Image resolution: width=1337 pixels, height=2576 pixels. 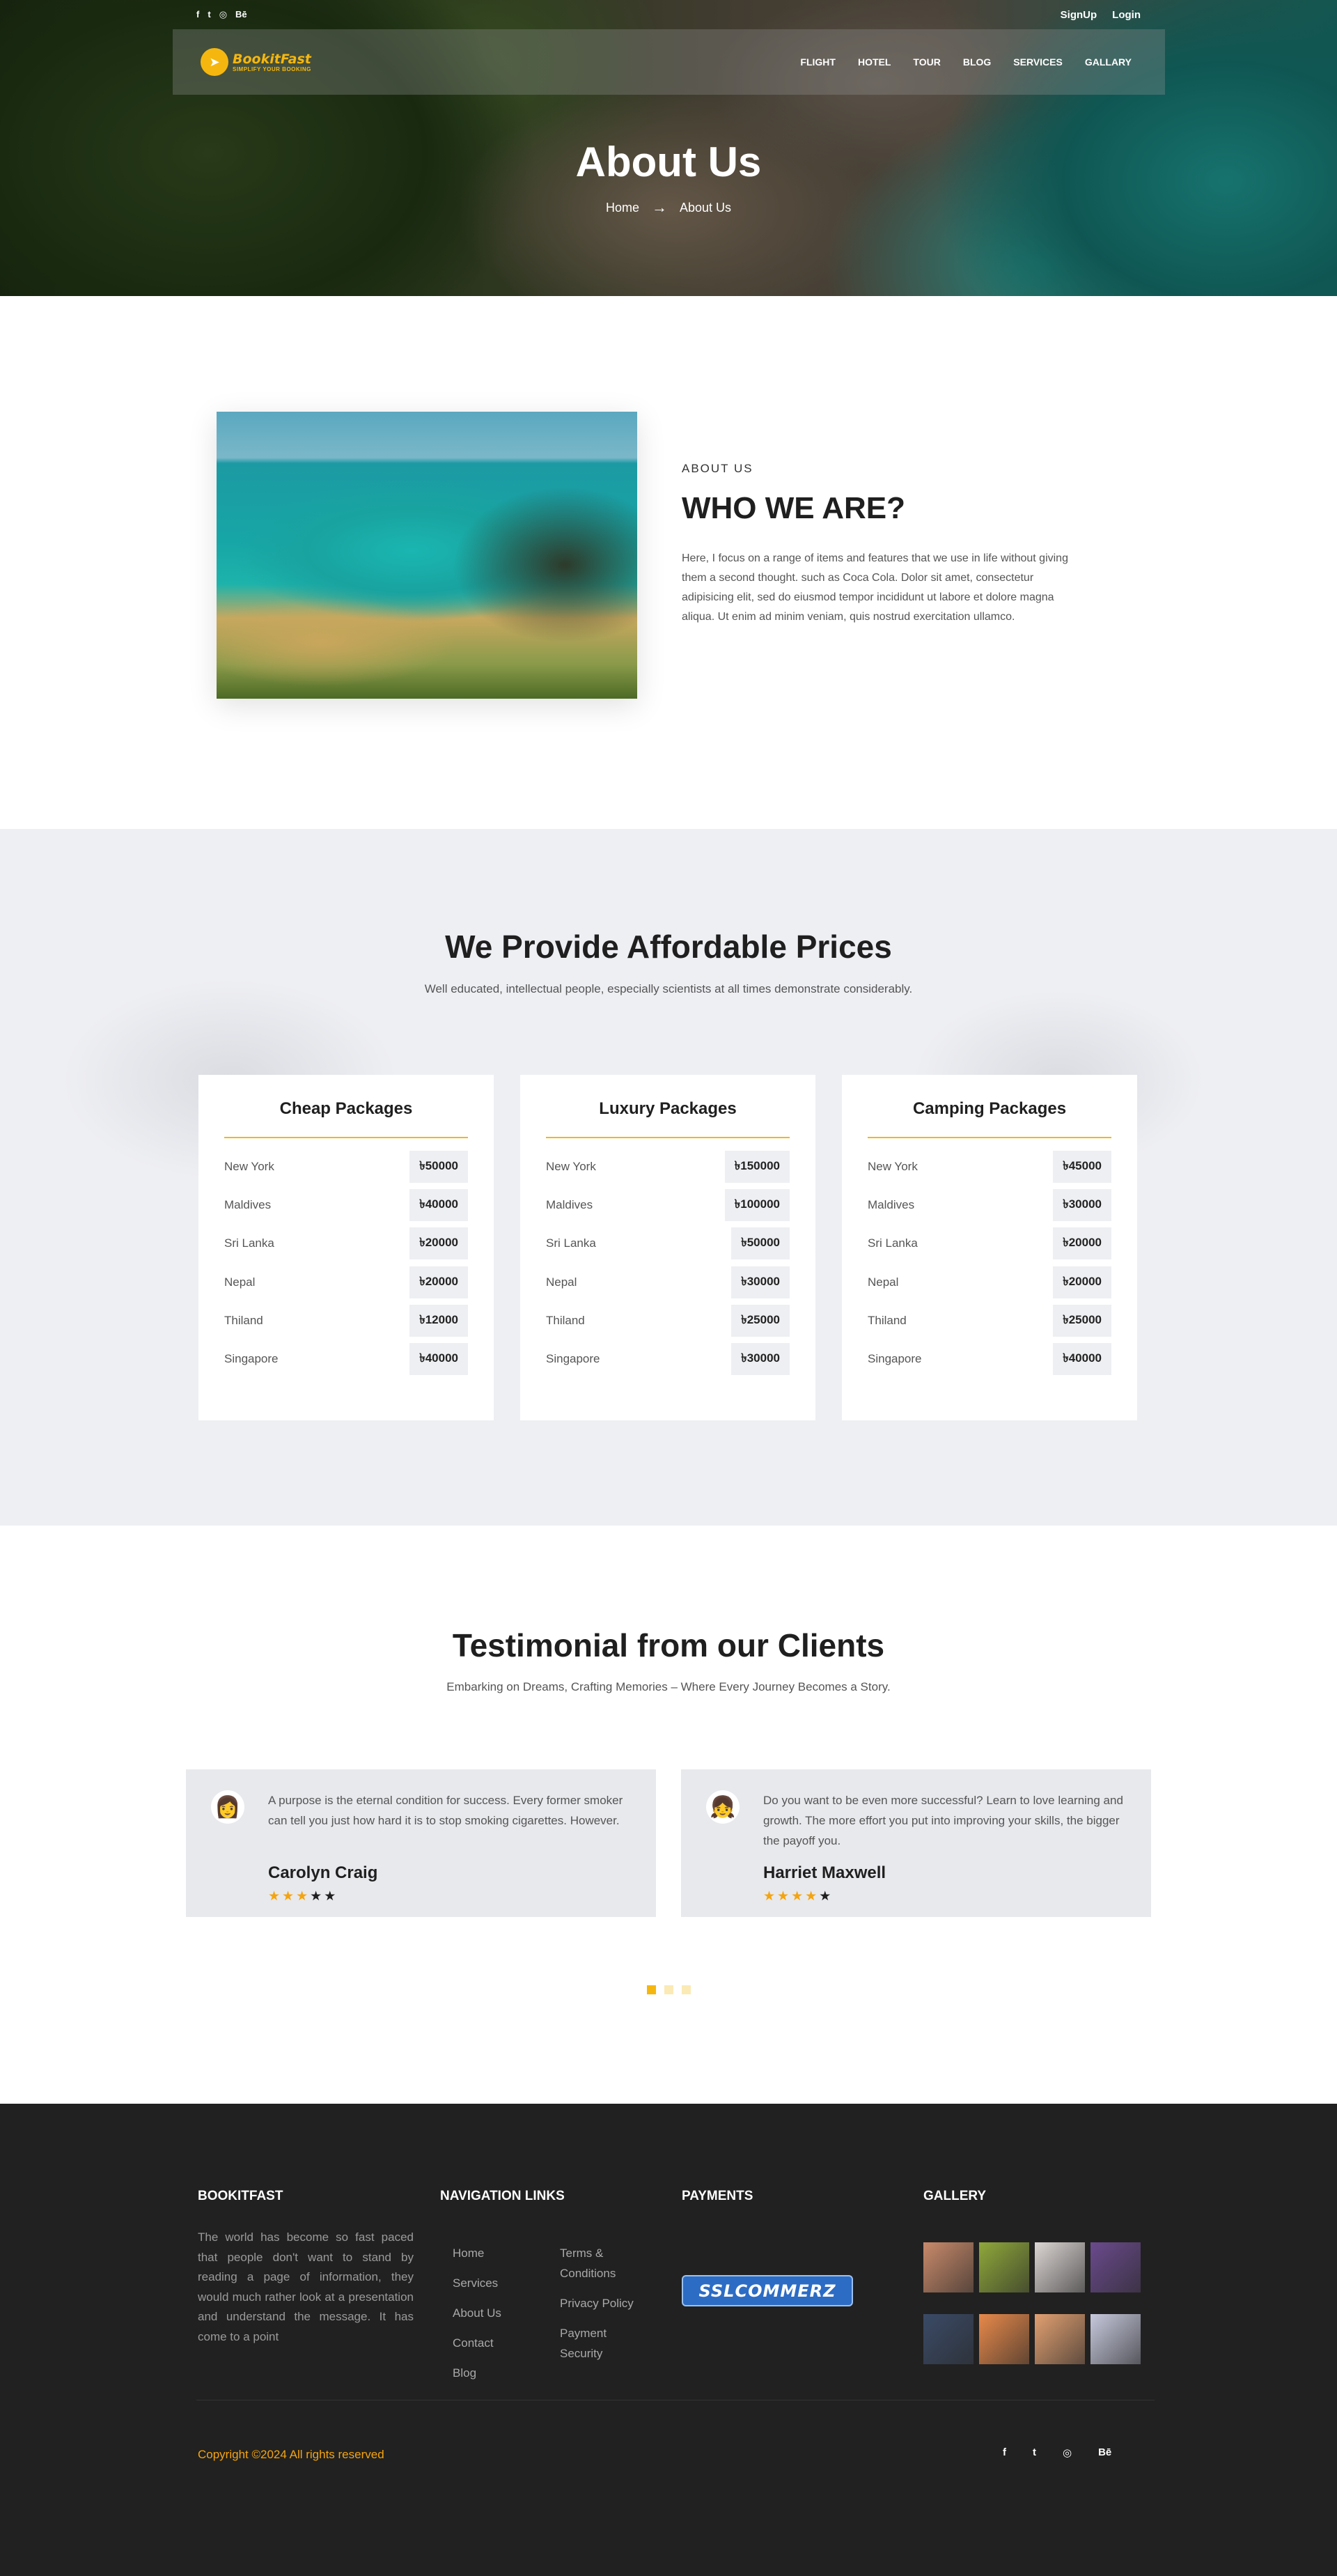 What do you see at coordinates (1108, 62) in the screenshot?
I see `nav-item-gallary: GALLARY` at bounding box center [1108, 62].